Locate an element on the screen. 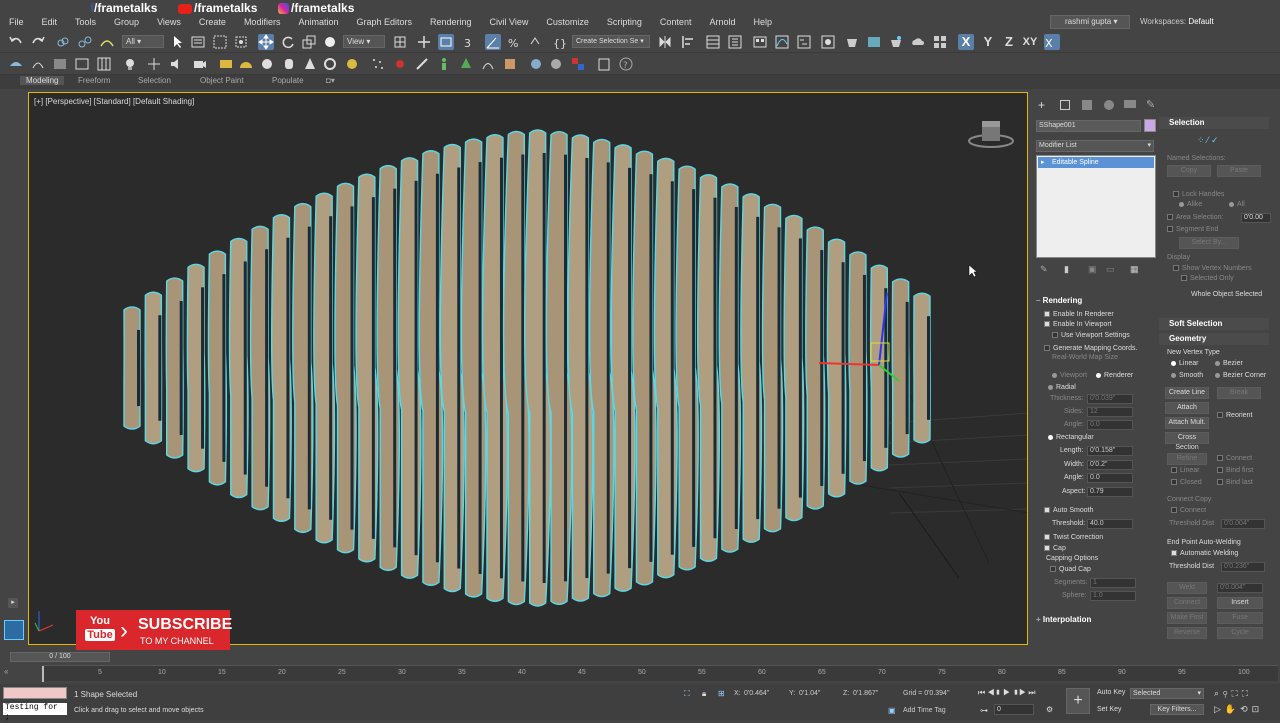 The width and height of the screenshot is (1280, 723). speaker-icon is located at coordinates (176, 64).